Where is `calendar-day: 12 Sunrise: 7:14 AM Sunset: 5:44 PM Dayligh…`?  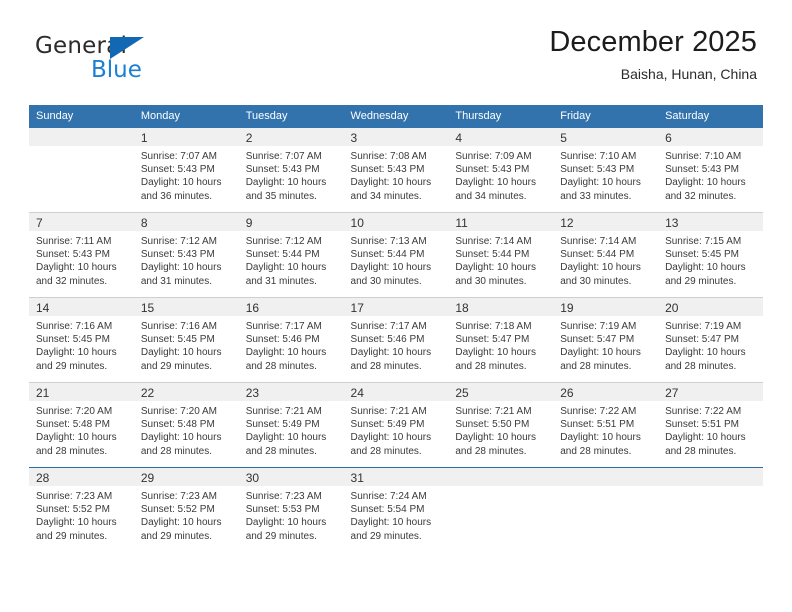
calendar-day: 12 Sunrise: 7:14 AM Sunset: 5:44 PM Dayligh… is located at coordinates (606, 255).